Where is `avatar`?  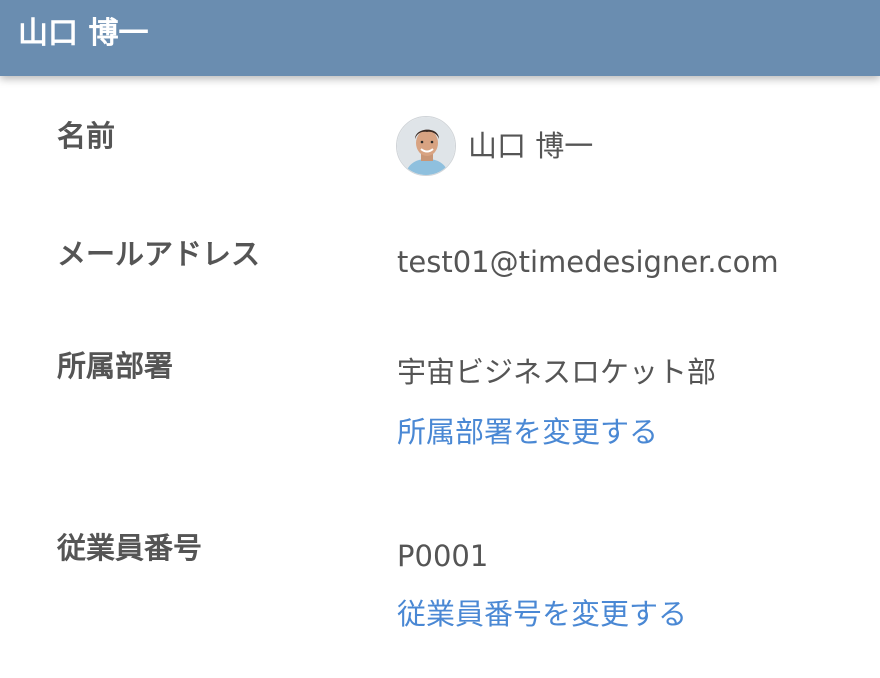
avatar is located at coordinates (426, 146).